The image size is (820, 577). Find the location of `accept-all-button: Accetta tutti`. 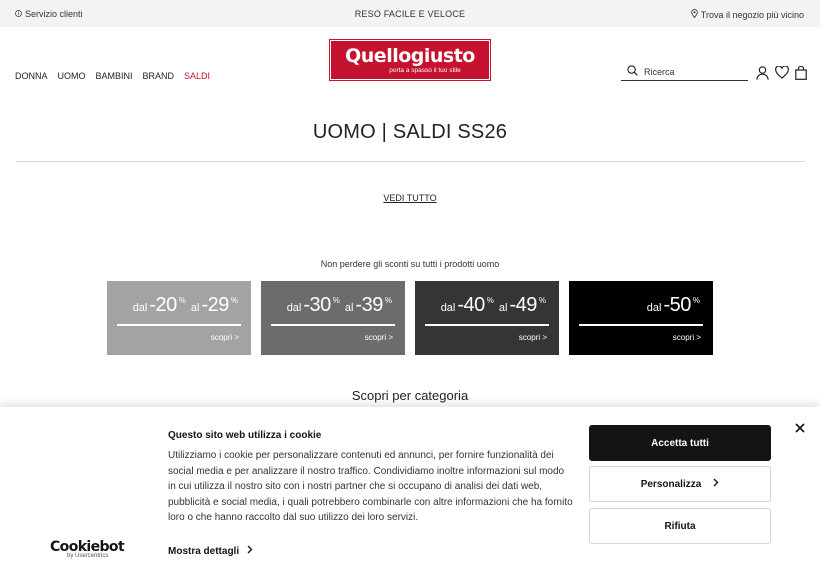

accept-all-button: Accetta tutti is located at coordinates (680, 443).